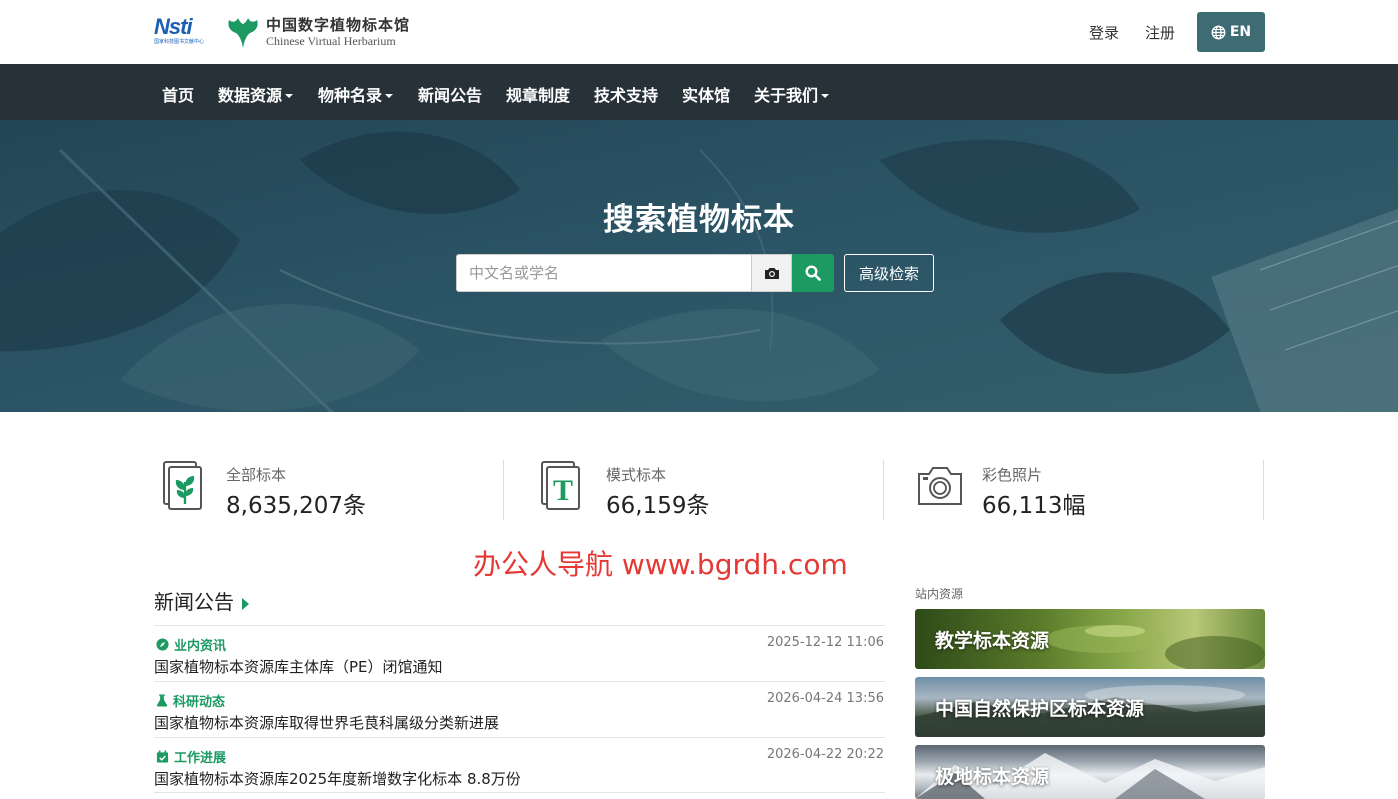 This screenshot has width=1398, height=799. What do you see at coordinates (939, 594) in the screenshot?
I see `resources-section-label: 站内资源` at bounding box center [939, 594].